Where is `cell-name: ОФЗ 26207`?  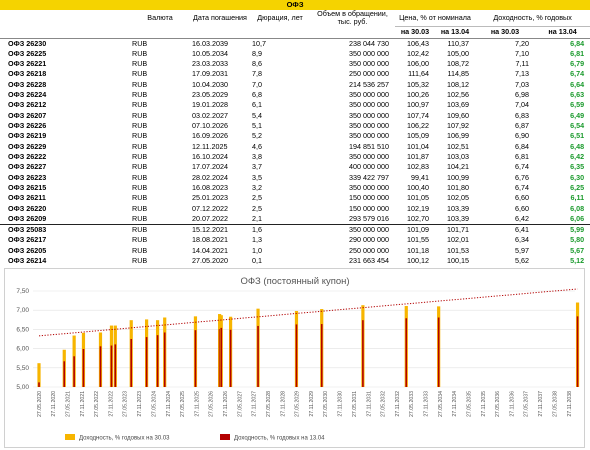
cell-name: ОФЗ 26207 is located at coordinates (27, 115).